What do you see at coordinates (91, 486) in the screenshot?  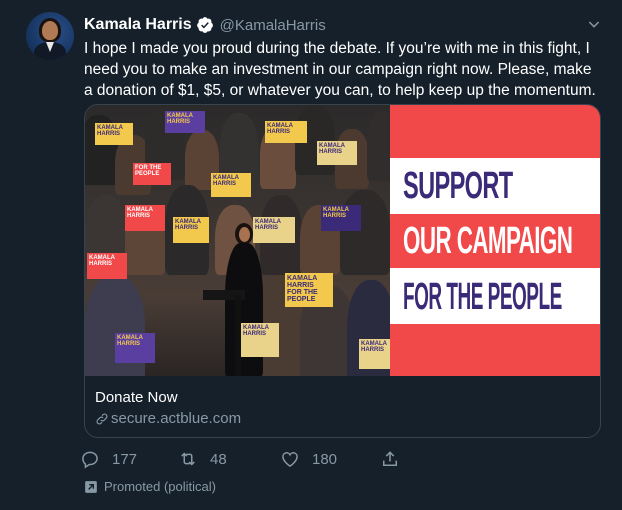 I see `promoted-icon` at bounding box center [91, 486].